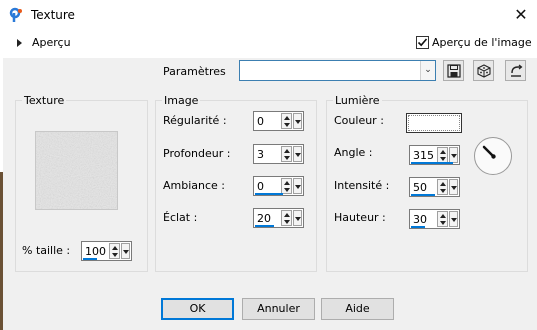 This screenshot has width=537, height=330. Describe the element at coordinates (359, 120) in the screenshot. I see `couleur-label: Couleur :` at that location.